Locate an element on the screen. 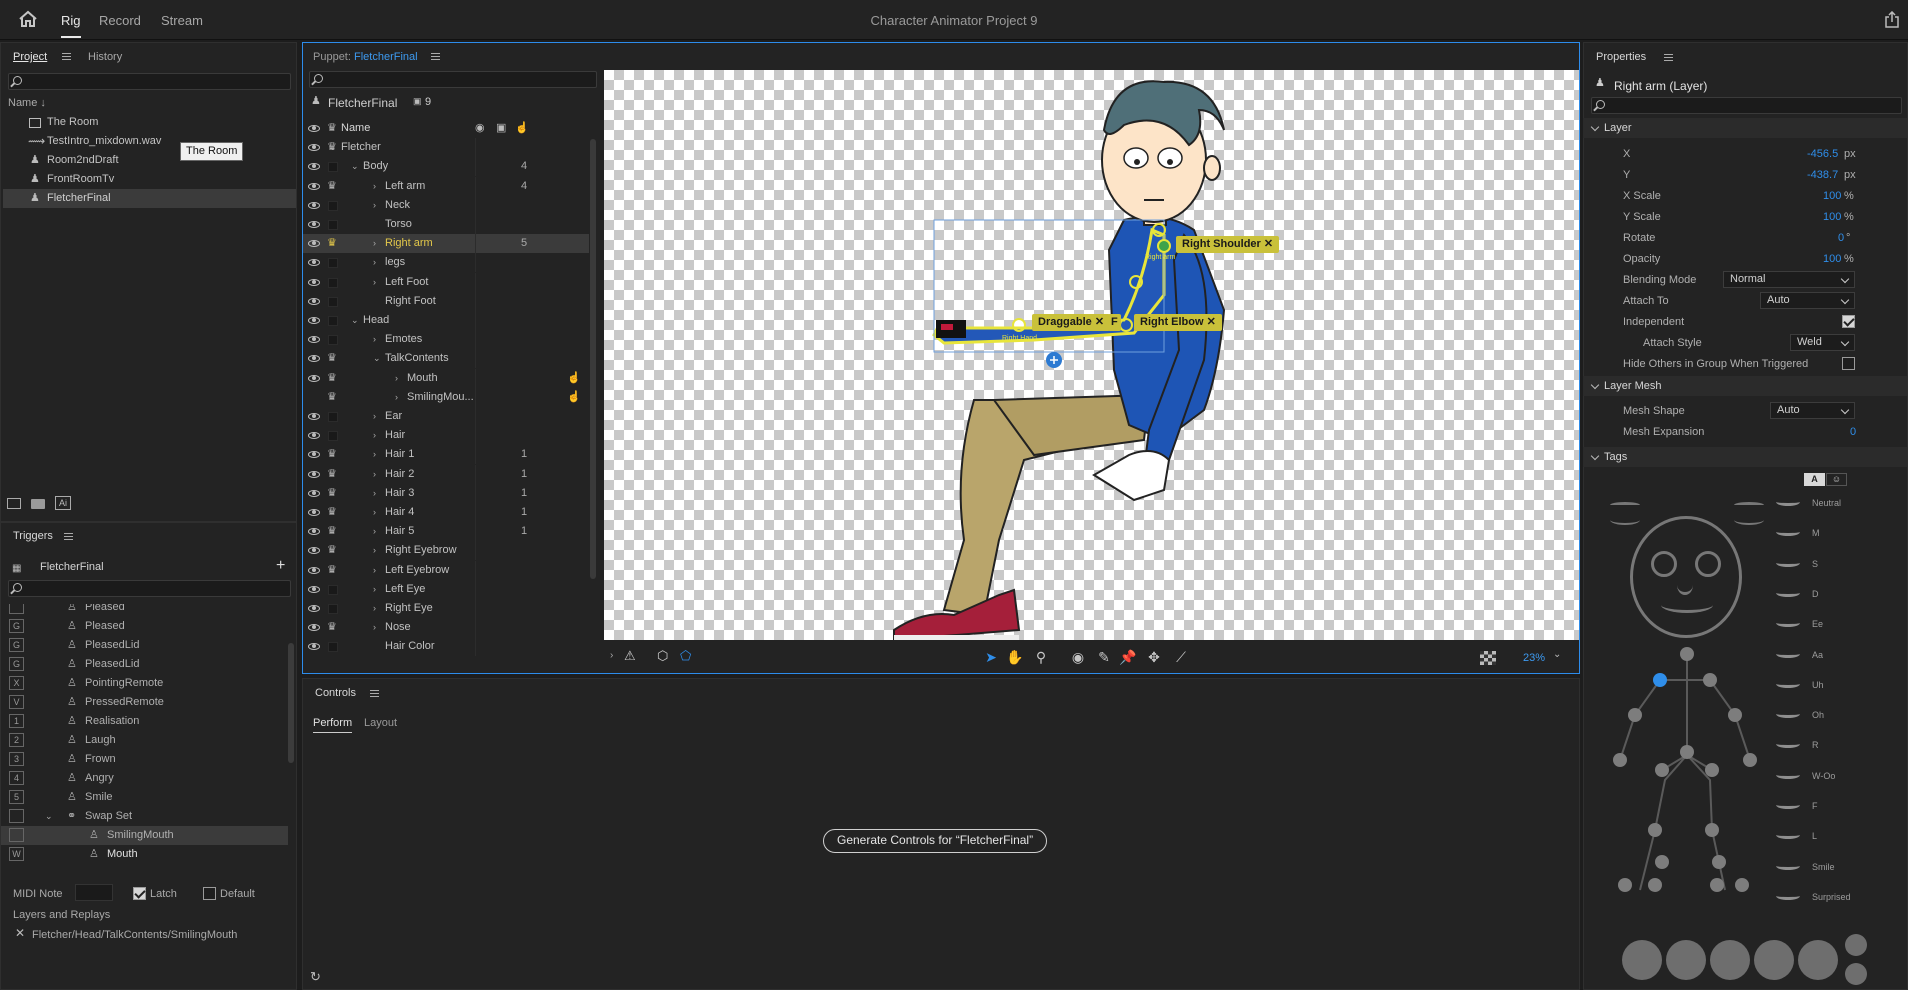 The image size is (1908, 990). crown-icon: ♛ is located at coordinates (332, 128).